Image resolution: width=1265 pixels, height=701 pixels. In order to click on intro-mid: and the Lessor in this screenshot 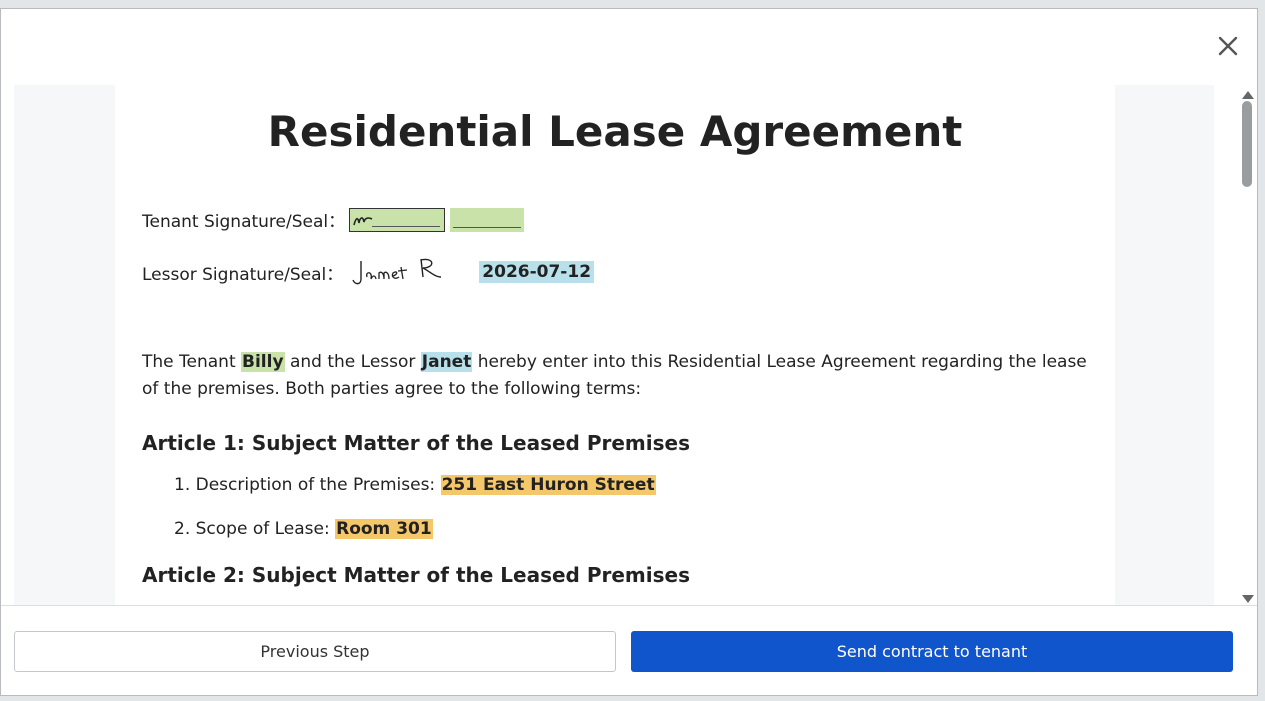, I will do `click(352, 362)`.